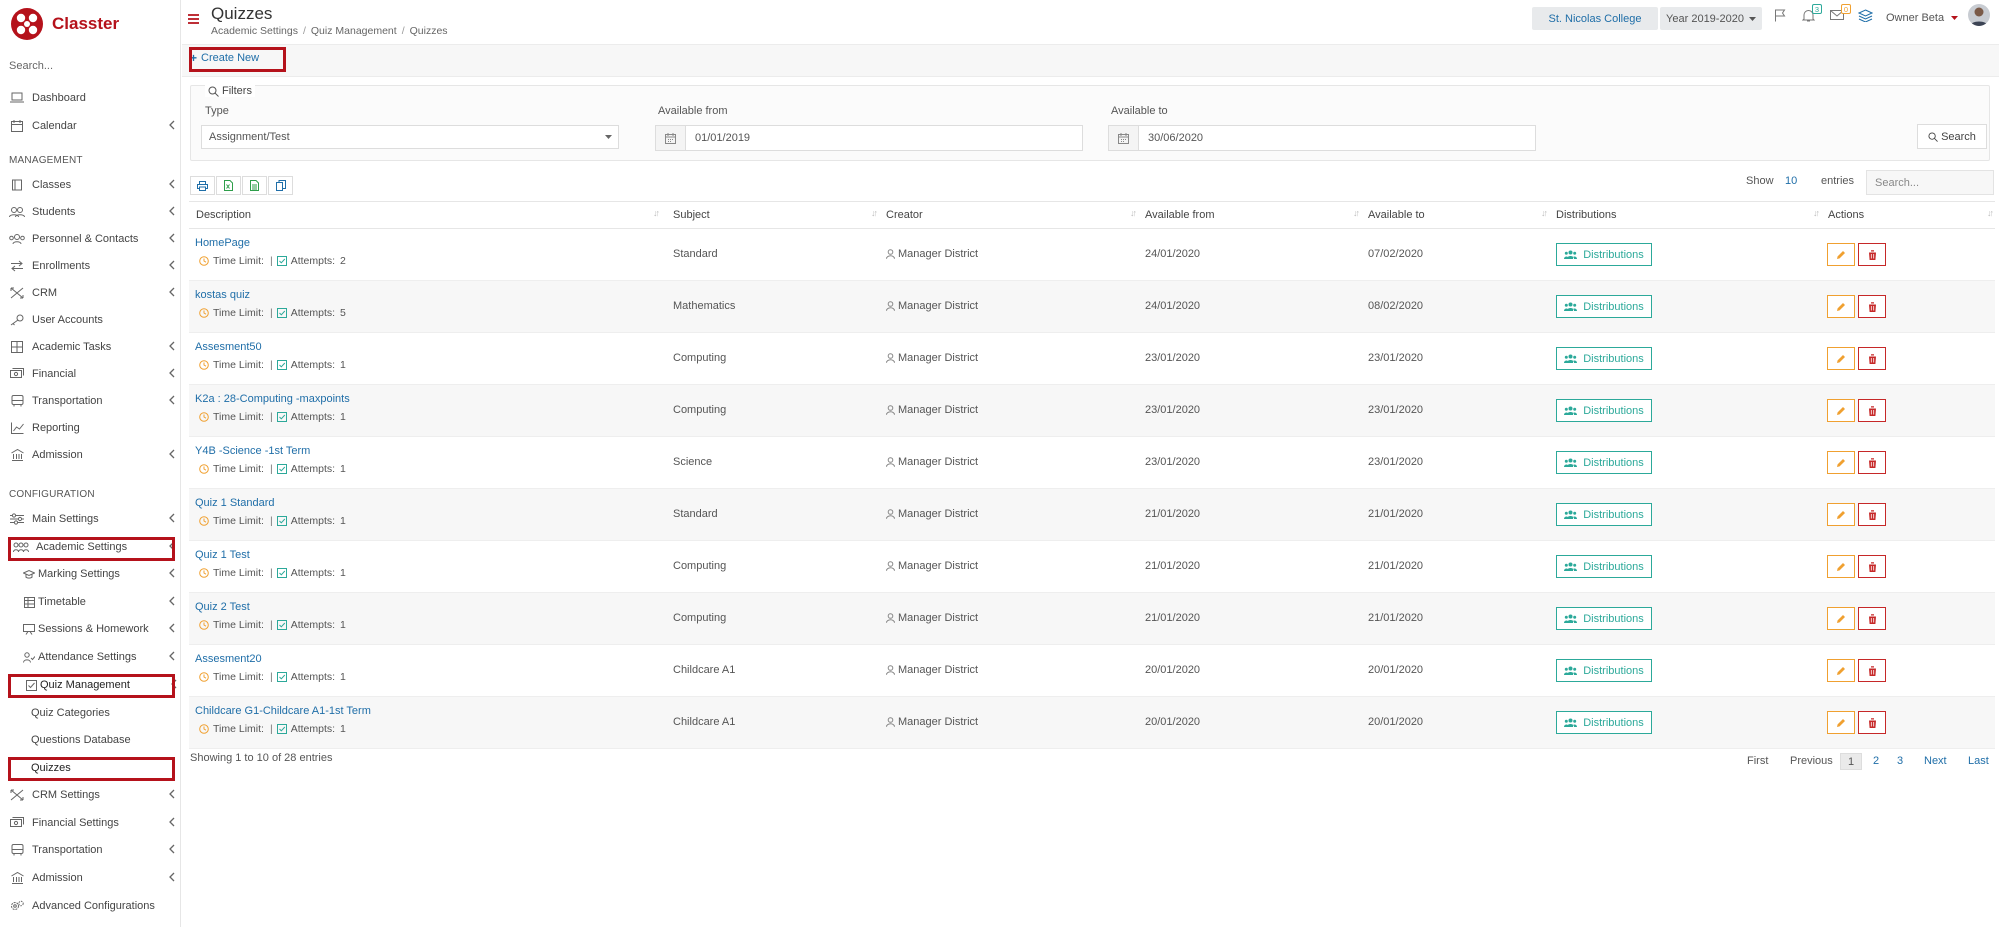 The height and width of the screenshot is (927, 1999). I want to click on sidebar-item-timetable: Timetable, so click(100, 602).